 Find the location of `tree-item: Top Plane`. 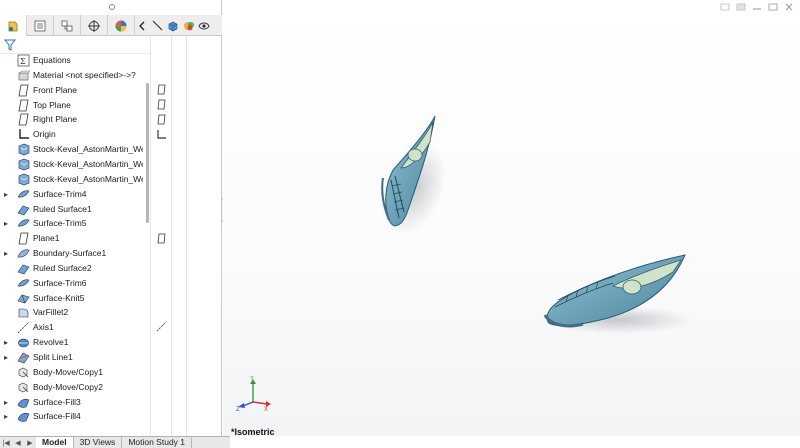

tree-item: Top Plane is located at coordinates (75, 105).